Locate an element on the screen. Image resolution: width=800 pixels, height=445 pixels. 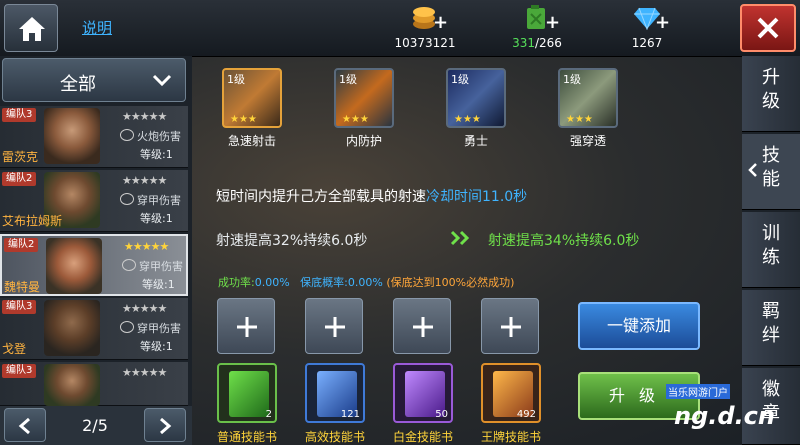
close-button is located at coordinates (768, 28).